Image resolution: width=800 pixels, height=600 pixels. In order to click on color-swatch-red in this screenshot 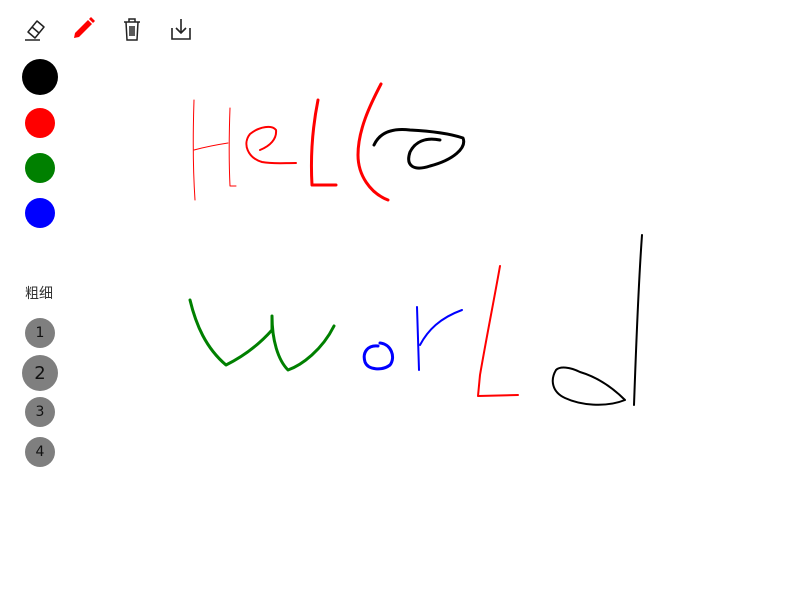, I will do `click(40, 123)`.